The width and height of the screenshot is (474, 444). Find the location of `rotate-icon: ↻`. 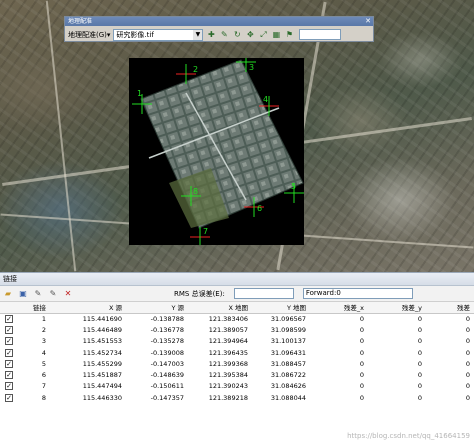

rotate-icon: ↻ is located at coordinates (237, 35).